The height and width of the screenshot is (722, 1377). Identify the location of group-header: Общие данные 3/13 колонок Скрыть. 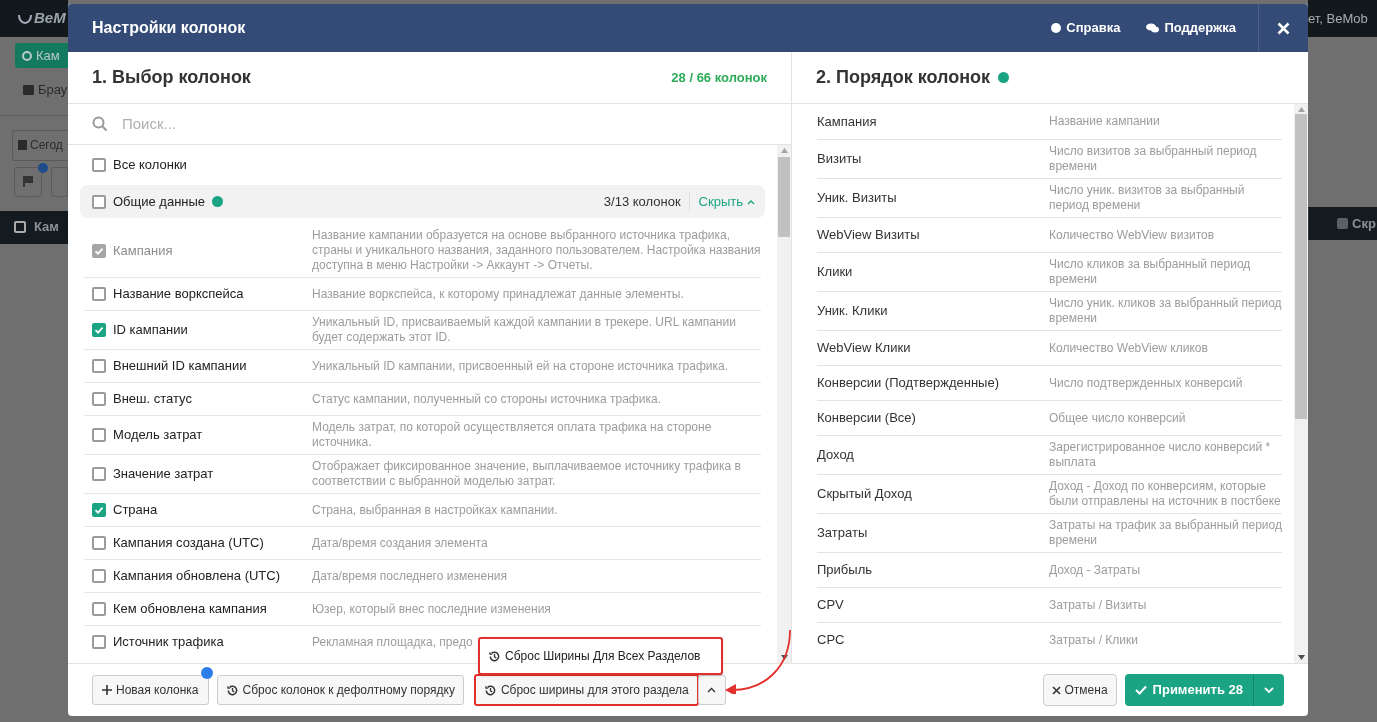
(422, 201).